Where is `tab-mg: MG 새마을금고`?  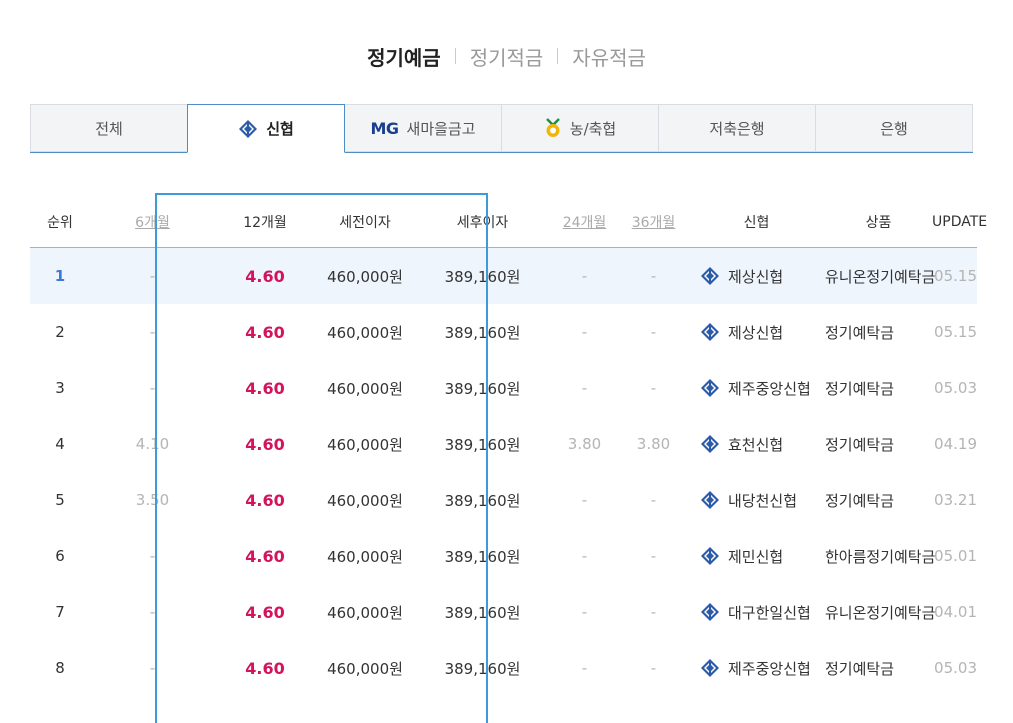 tab-mg: MG 새마을금고 is located at coordinates (423, 128).